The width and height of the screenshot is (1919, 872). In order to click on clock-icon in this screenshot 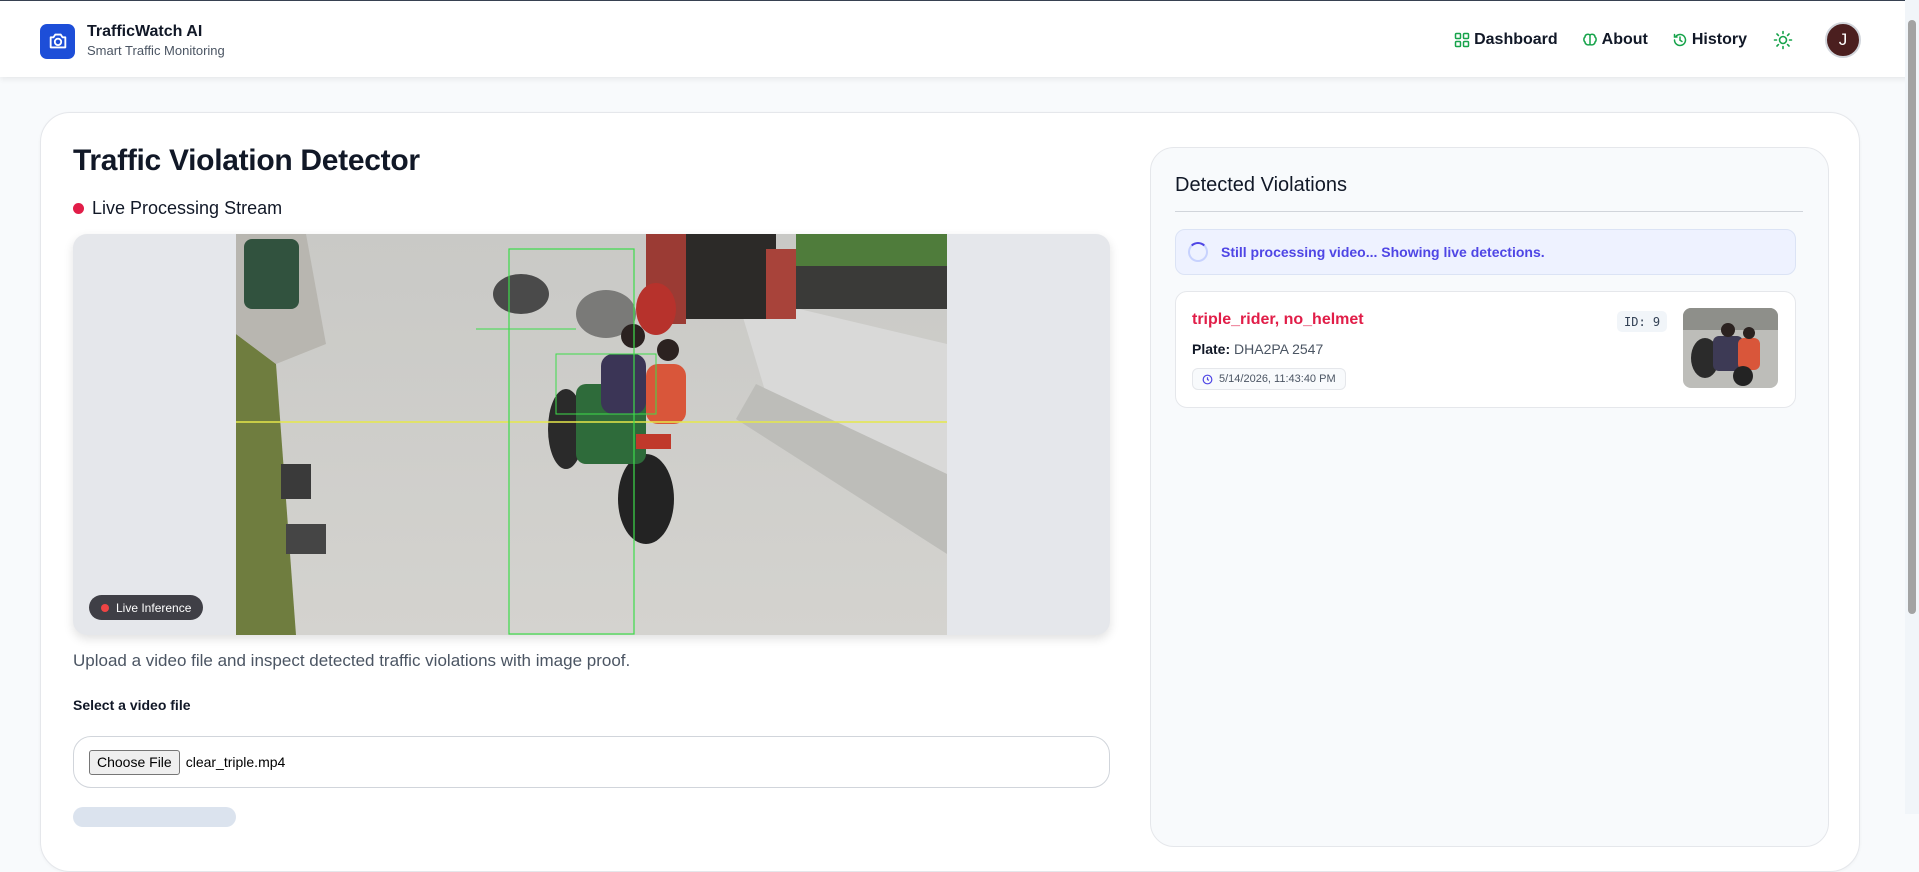, I will do `click(1207, 379)`.